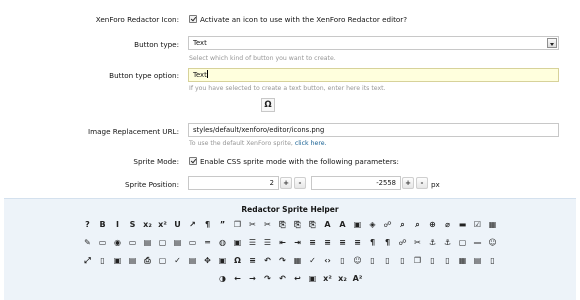 This screenshot has height=300, width=580. Describe the element at coordinates (177, 260) in the screenshot. I see `spellcheck-icon: ✓` at that location.